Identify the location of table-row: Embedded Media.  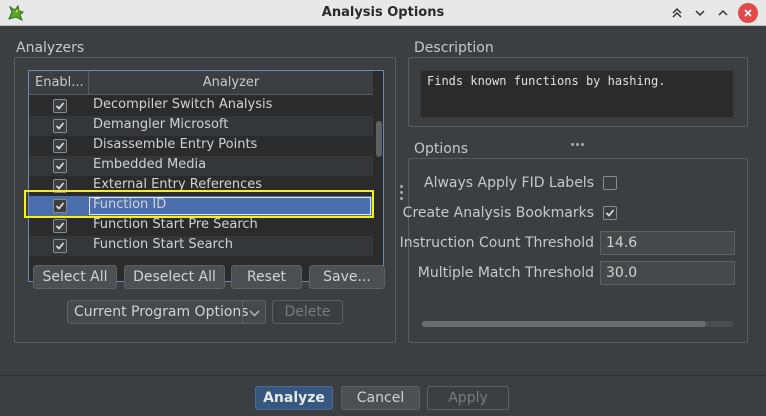
(201, 166).